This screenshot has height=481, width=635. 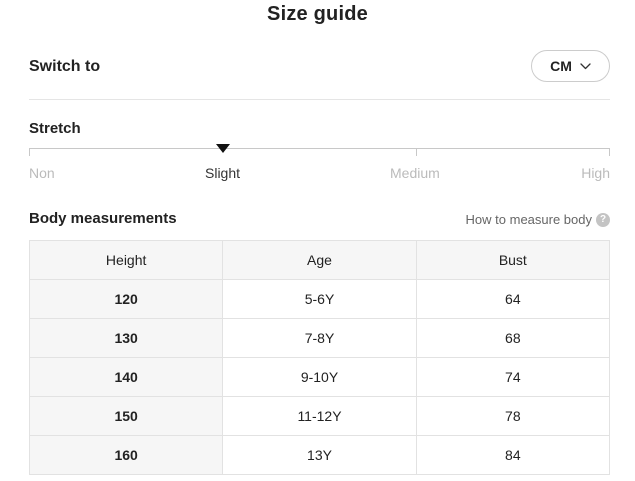 What do you see at coordinates (319, 67) in the screenshot?
I see `unit-switch-row: Switch to CM` at bounding box center [319, 67].